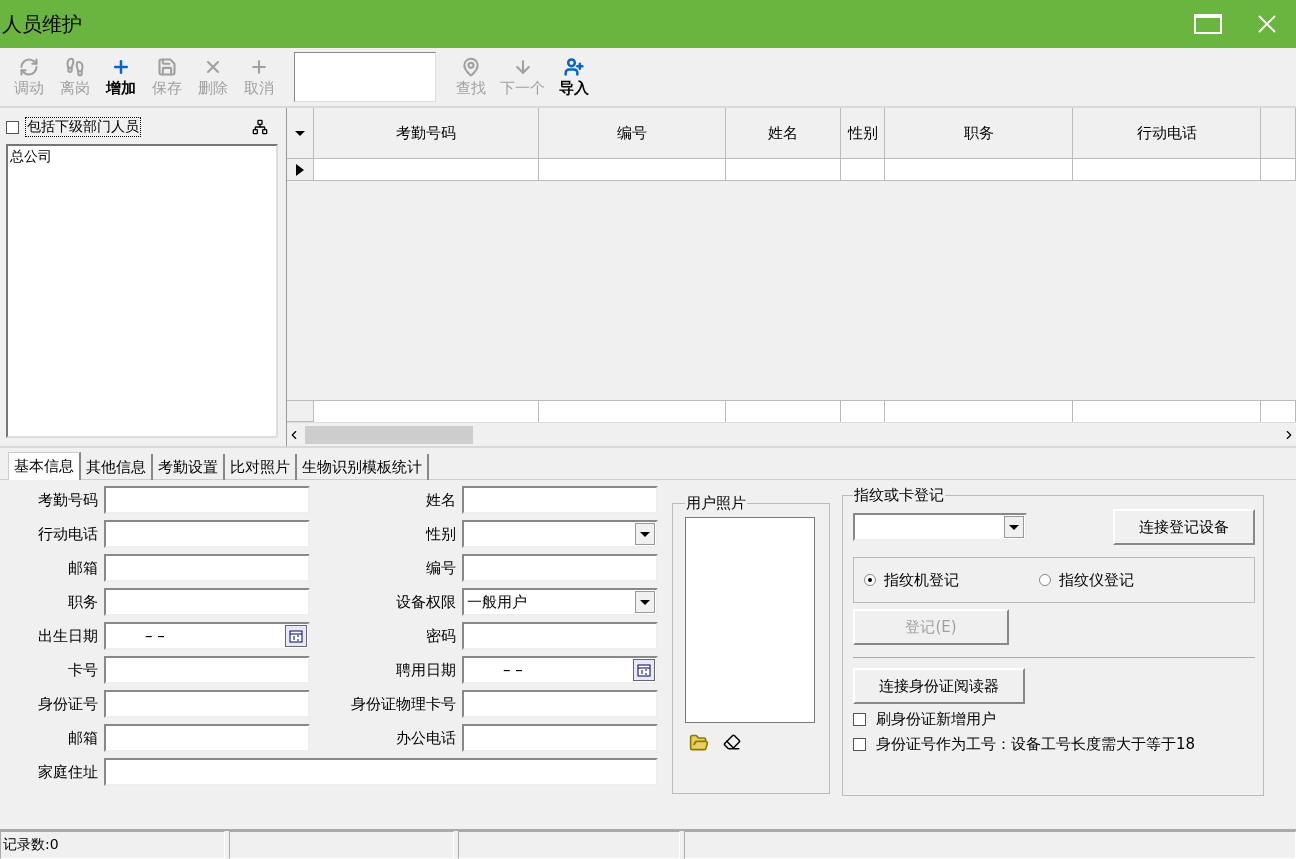 The width and height of the screenshot is (1296, 859). Describe the element at coordinates (440, 636) in the screenshot. I see `field-label: 密码` at that location.